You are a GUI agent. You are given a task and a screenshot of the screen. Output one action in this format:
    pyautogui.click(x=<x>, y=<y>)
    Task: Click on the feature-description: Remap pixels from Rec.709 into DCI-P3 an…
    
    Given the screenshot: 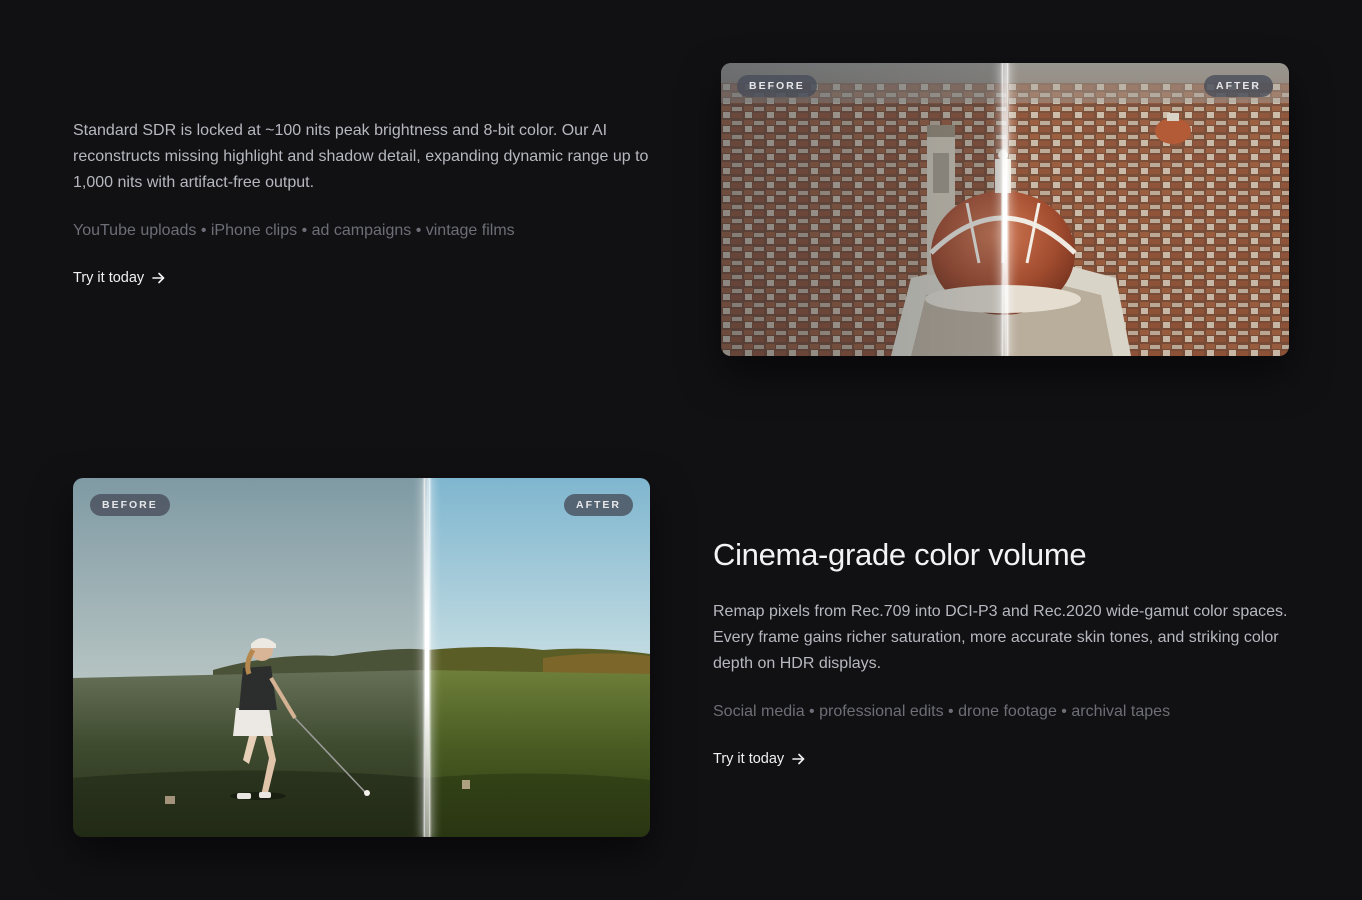 What is the action you would take?
    pyautogui.click(x=1000, y=638)
    